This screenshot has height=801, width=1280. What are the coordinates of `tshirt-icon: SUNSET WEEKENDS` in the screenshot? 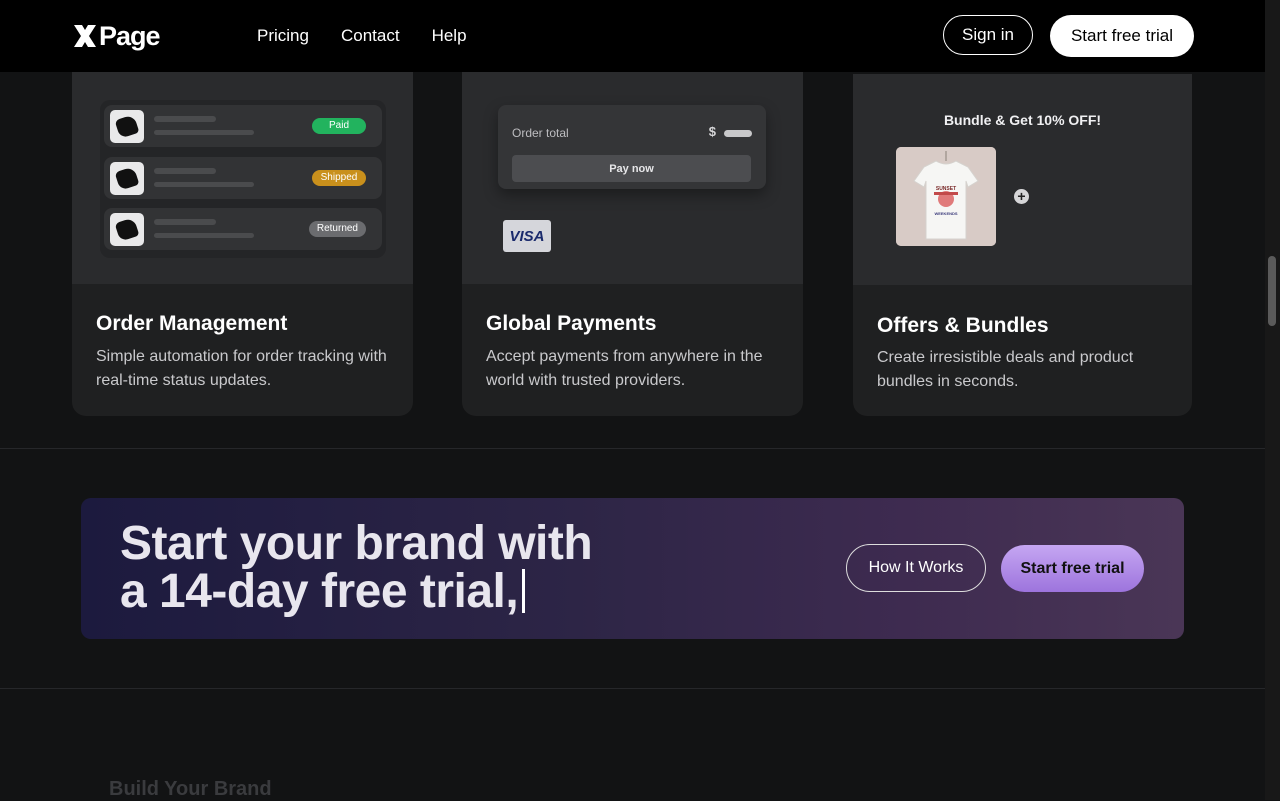 It's located at (946, 196).